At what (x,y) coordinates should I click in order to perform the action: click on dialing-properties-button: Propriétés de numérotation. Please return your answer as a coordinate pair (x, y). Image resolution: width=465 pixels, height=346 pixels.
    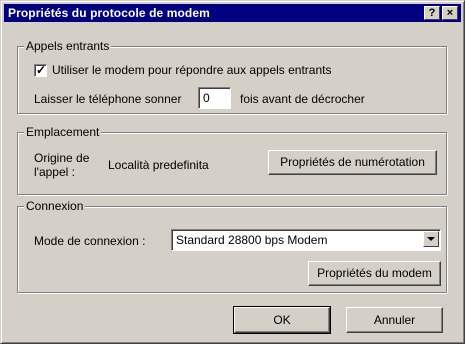
    Looking at the image, I should click on (352, 162).